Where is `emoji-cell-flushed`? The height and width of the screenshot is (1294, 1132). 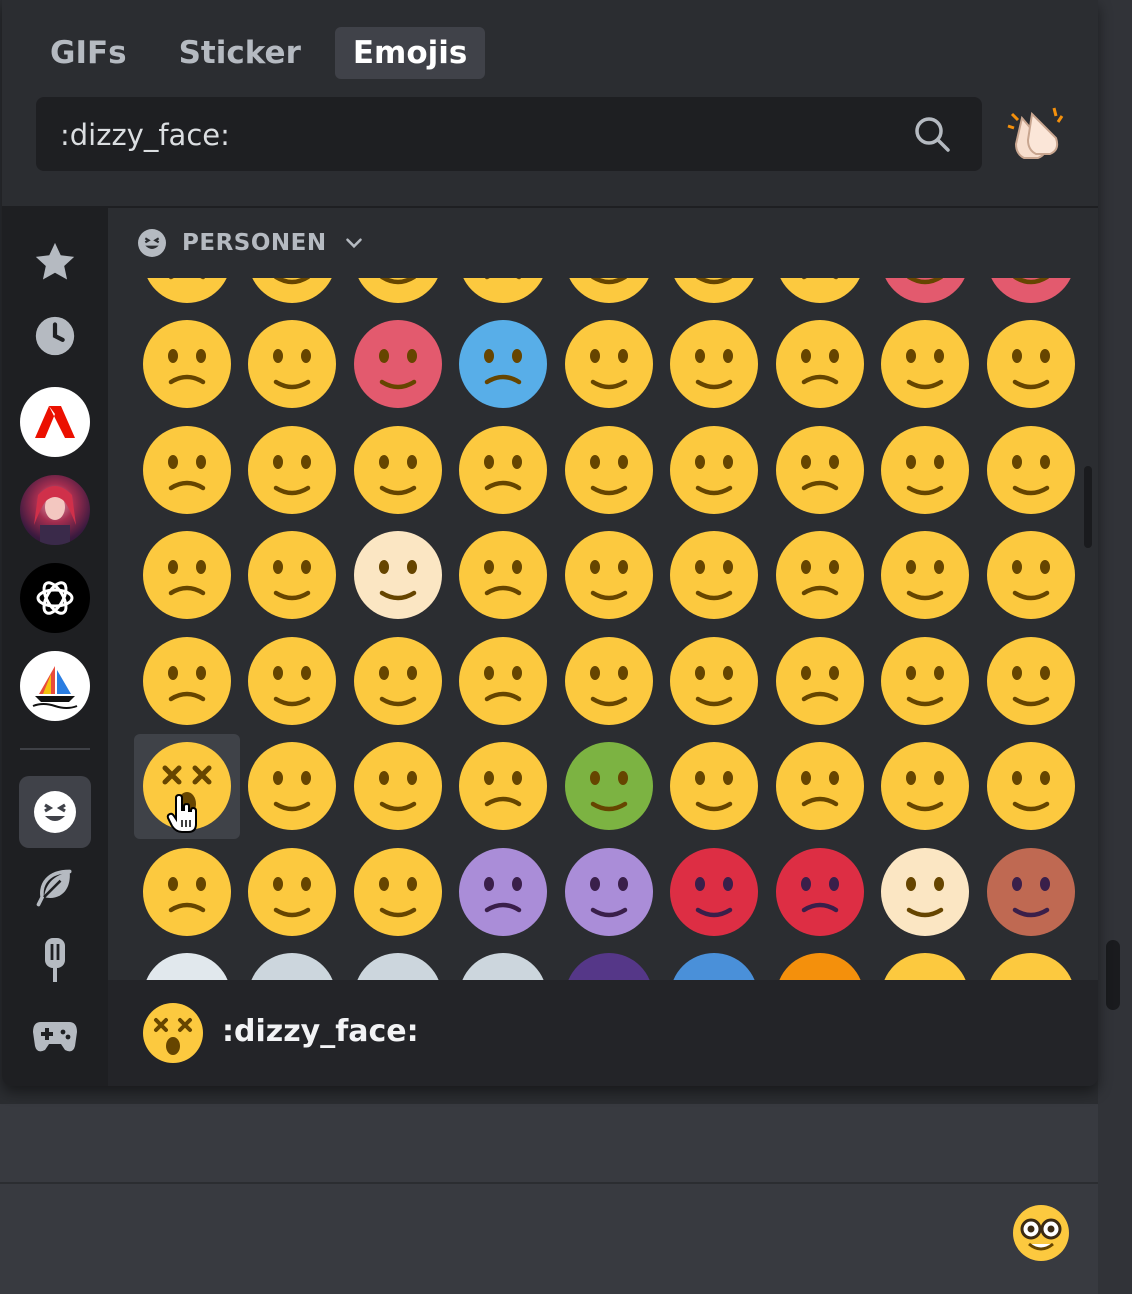 emoji-cell-flushed is located at coordinates (293, 365).